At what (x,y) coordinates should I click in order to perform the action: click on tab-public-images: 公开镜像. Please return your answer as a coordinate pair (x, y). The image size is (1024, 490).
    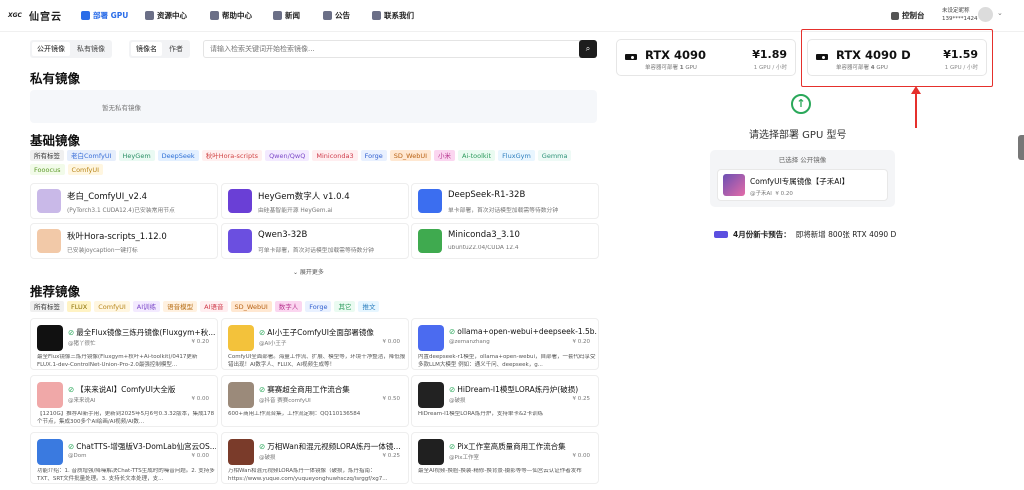
    Looking at the image, I should click on (51, 49).